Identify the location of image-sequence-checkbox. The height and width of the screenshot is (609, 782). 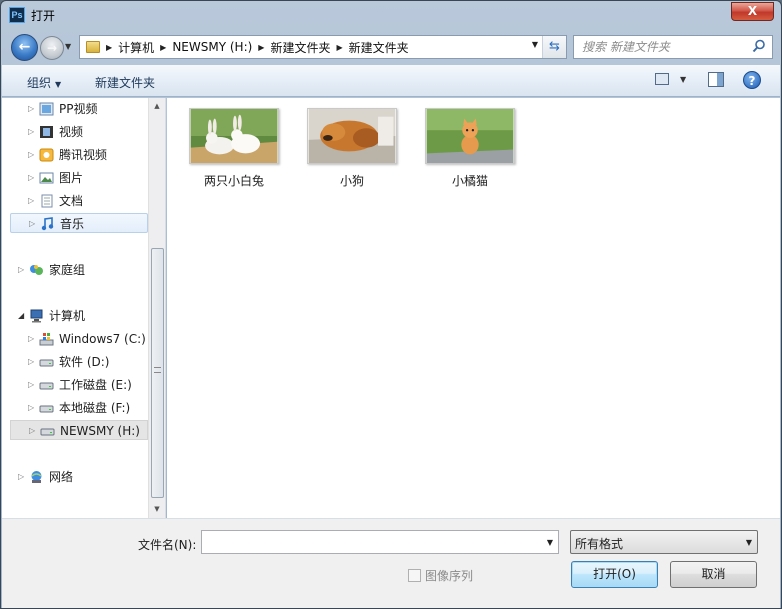
(414, 575).